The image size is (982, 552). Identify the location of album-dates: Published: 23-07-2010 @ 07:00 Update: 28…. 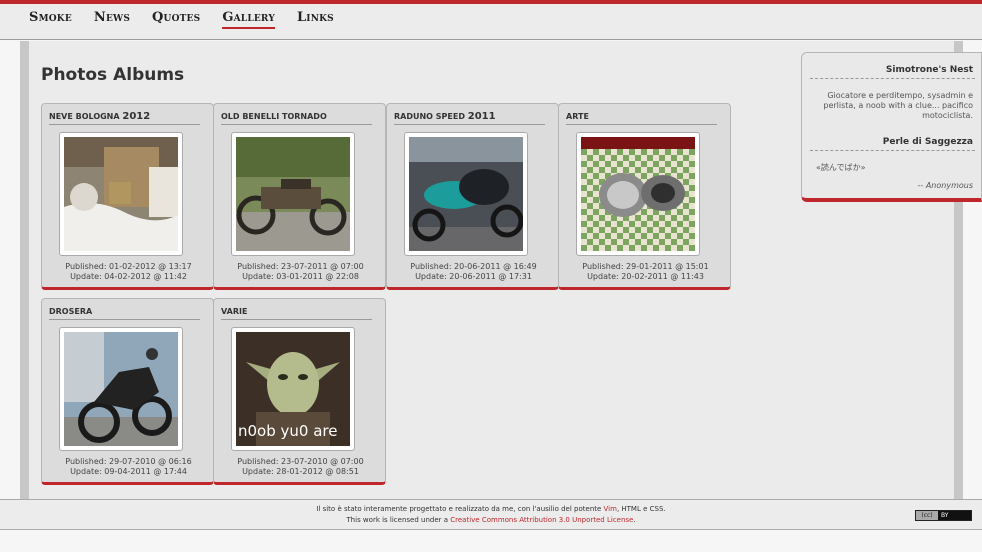
(300, 467).